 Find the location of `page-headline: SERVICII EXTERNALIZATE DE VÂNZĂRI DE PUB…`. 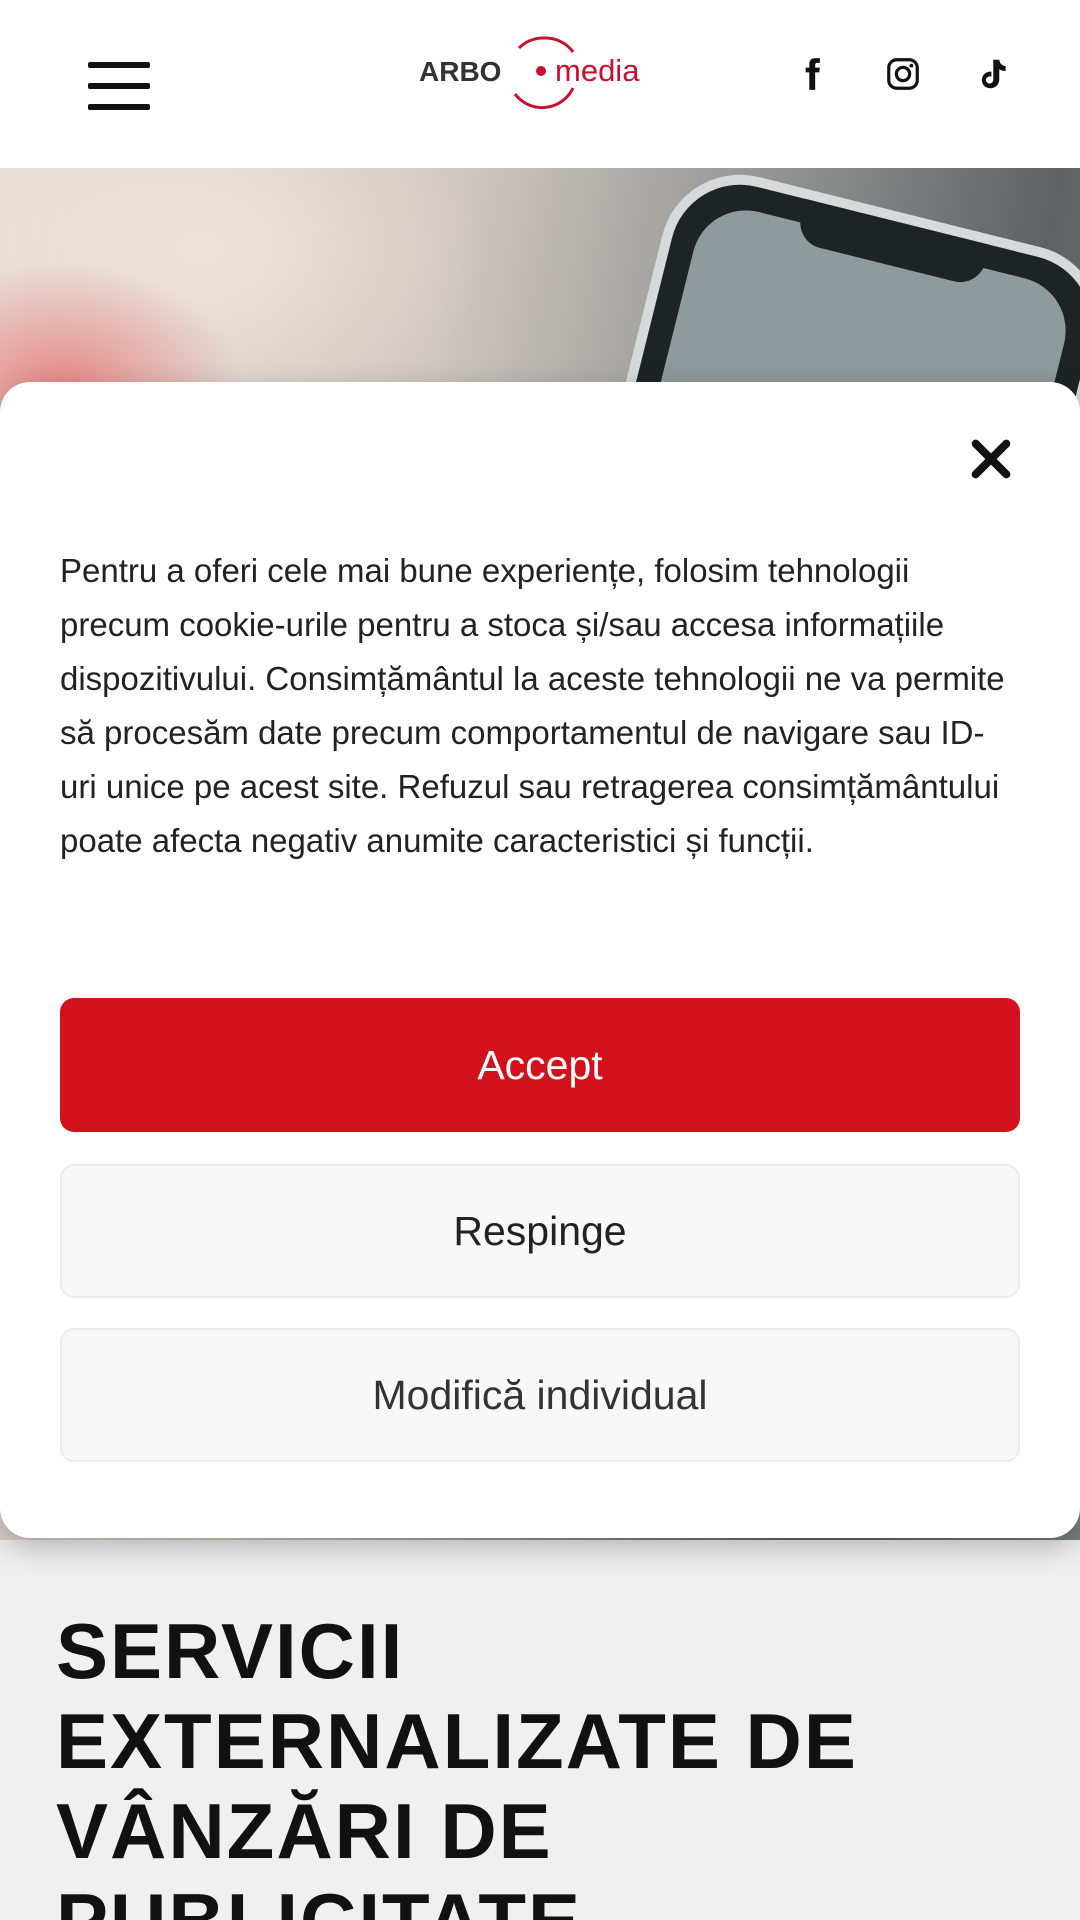

page-headline: SERVICII EXTERNALIZATE DE VÂNZĂRI DE PUB… is located at coordinates (546, 1763).